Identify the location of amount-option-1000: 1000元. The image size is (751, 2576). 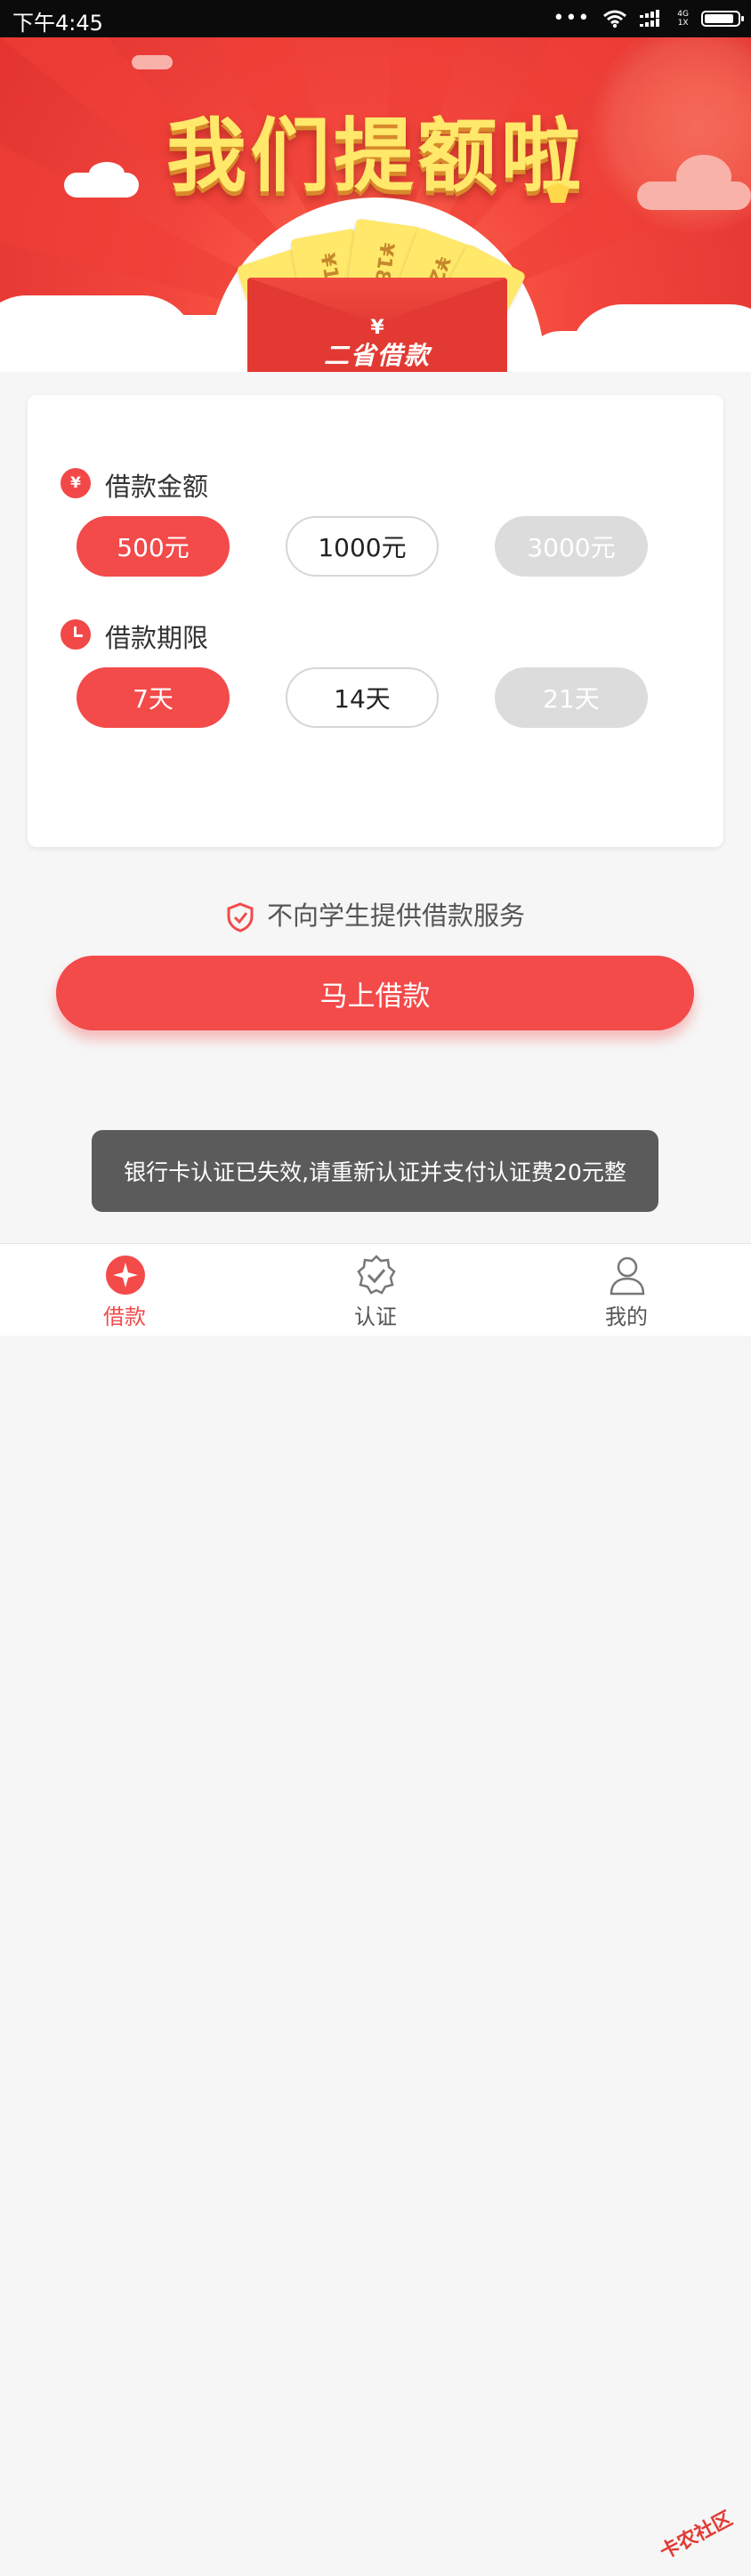
(362, 546).